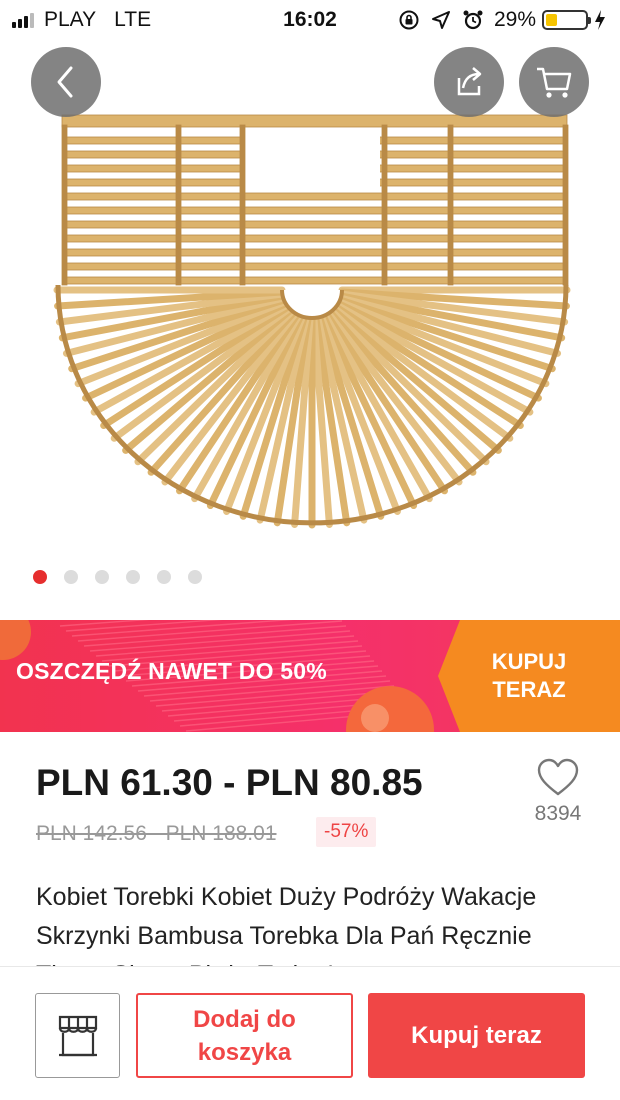 The width and height of the screenshot is (620, 1100). Describe the element at coordinates (70, 19) in the screenshot. I see `carrier-name: PLAY` at that location.